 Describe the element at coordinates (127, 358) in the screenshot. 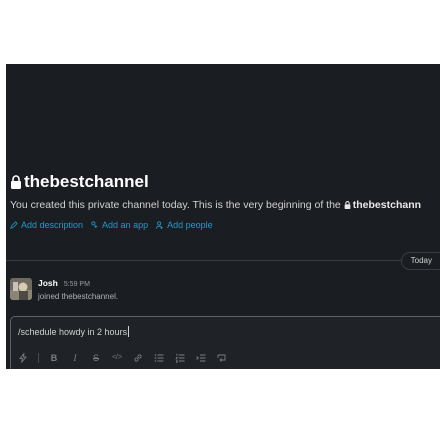

I see `formatting-toolbar: B I S </>` at that location.